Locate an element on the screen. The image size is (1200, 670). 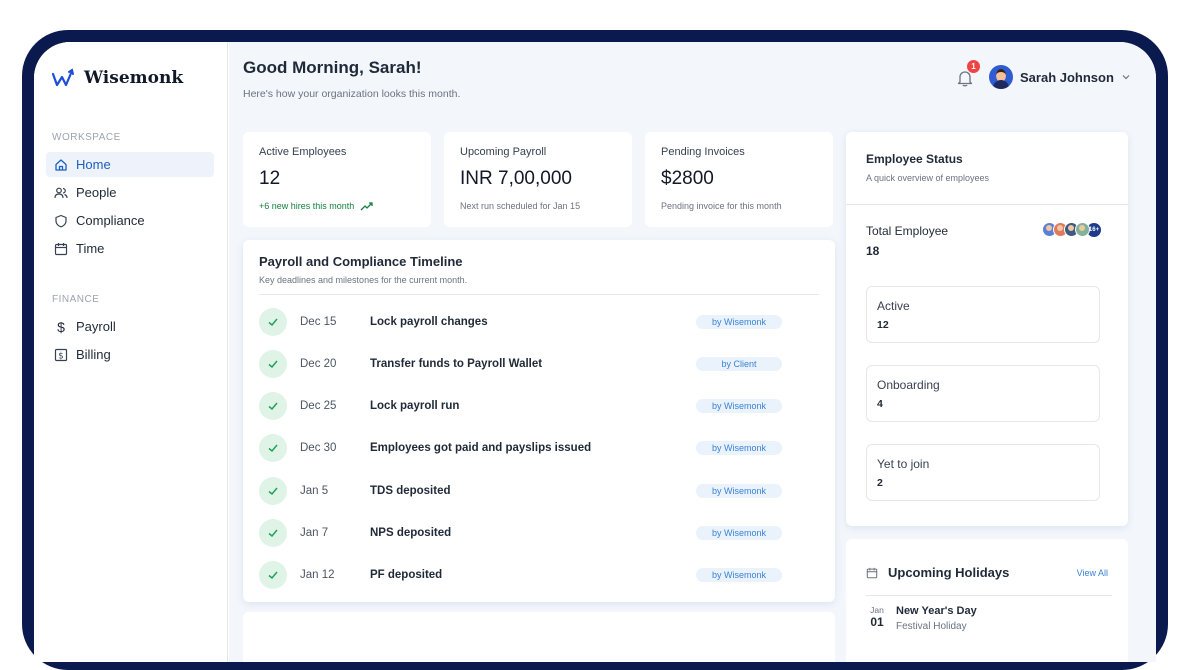
sidebar-item-label: Compliance is located at coordinates (110, 220).